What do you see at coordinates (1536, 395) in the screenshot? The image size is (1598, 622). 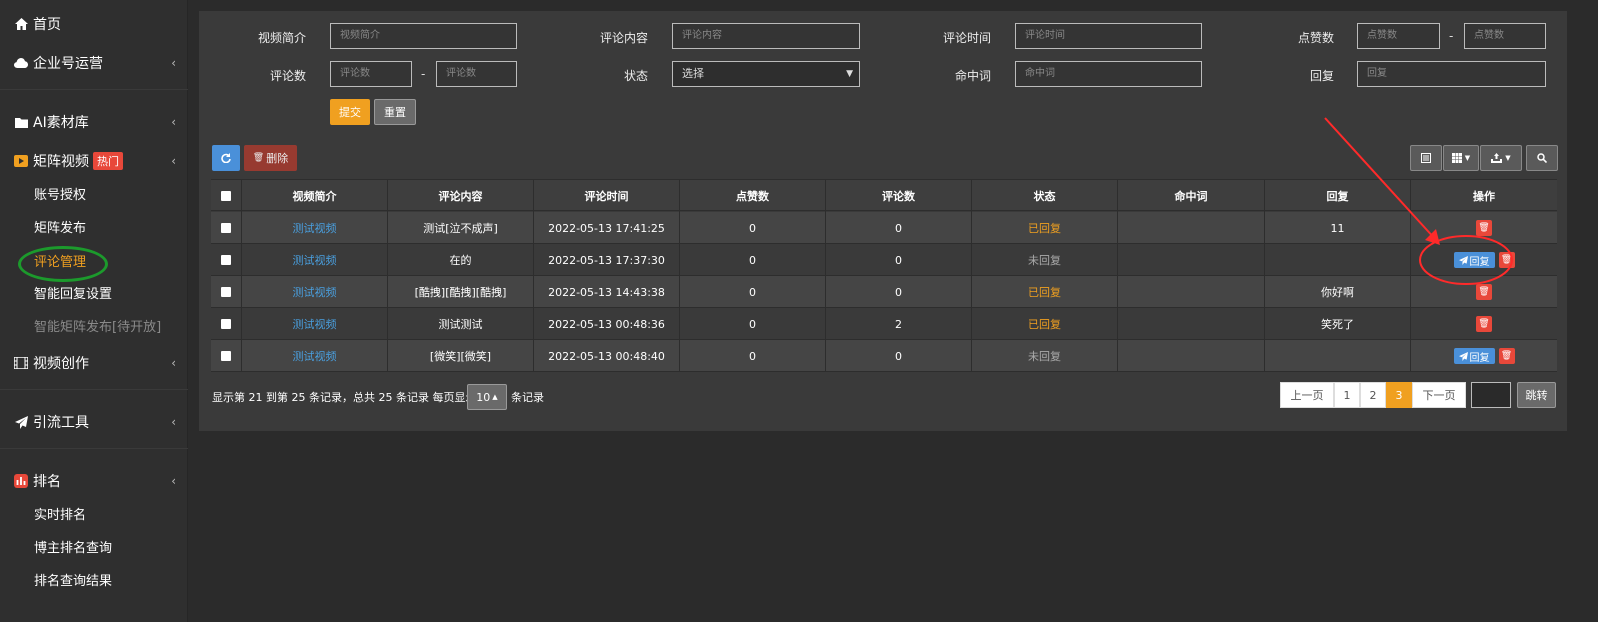 I see `jump-button: 跳转` at bounding box center [1536, 395].